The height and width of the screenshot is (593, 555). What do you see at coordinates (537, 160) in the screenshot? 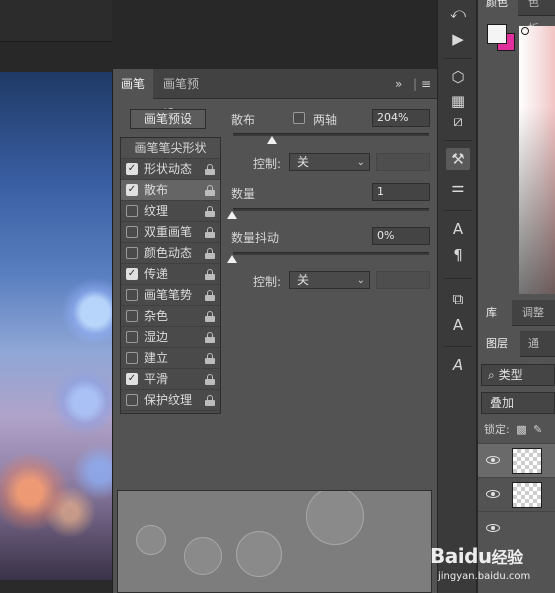
I see `color-spectrum` at bounding box center [537, 160].